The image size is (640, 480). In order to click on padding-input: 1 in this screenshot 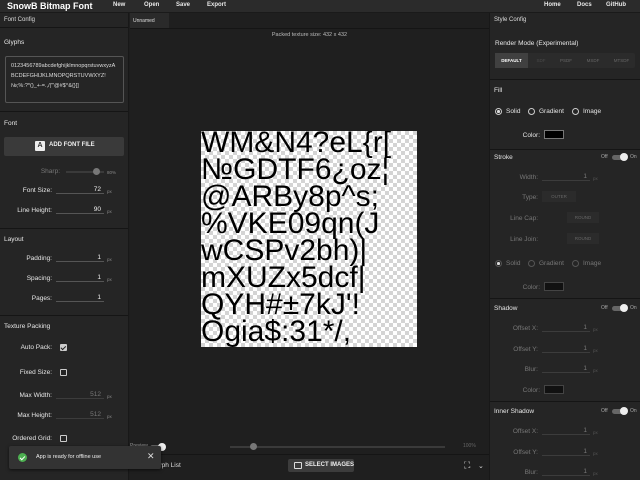, I will do `click(80, 258)`.